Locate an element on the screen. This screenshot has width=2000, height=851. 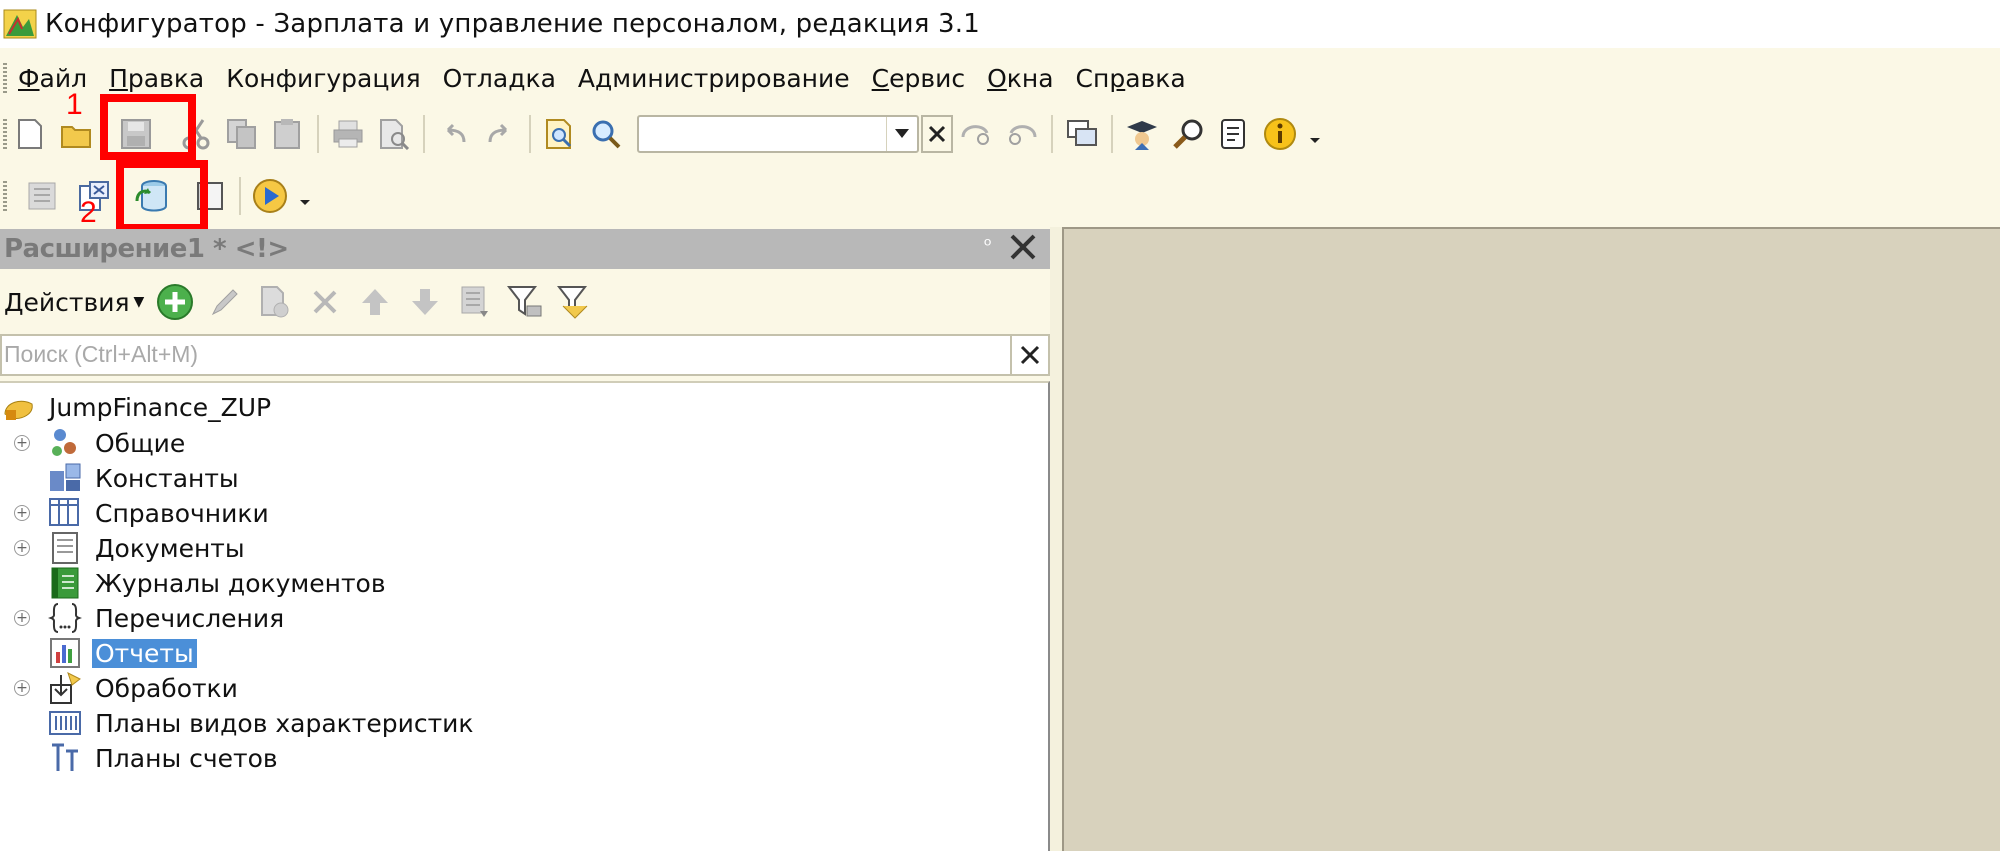
documents-icon is located at coordinates (65, 548).